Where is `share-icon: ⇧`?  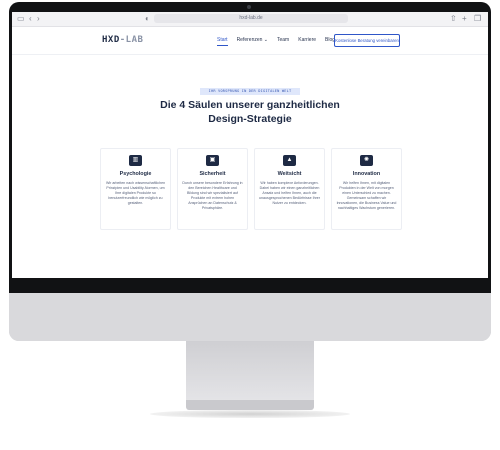 share-icon: ⇧ is located at coordinates (453, 18).